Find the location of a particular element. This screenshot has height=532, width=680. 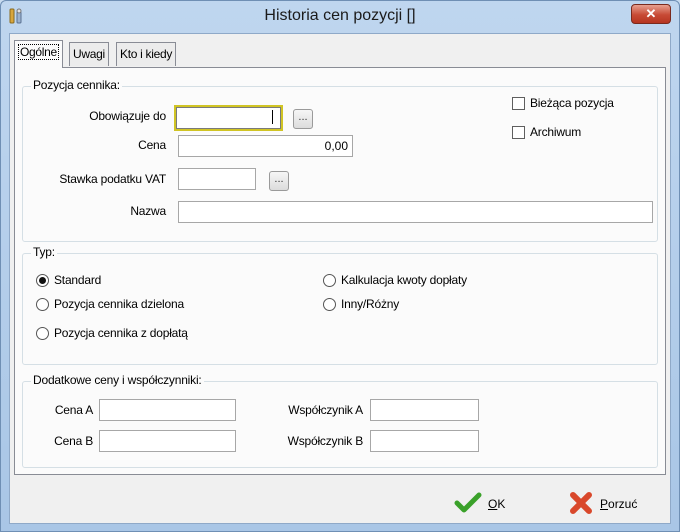

wspolczynnik-a-label: Współczynik A is located at coordinates (325, 410).